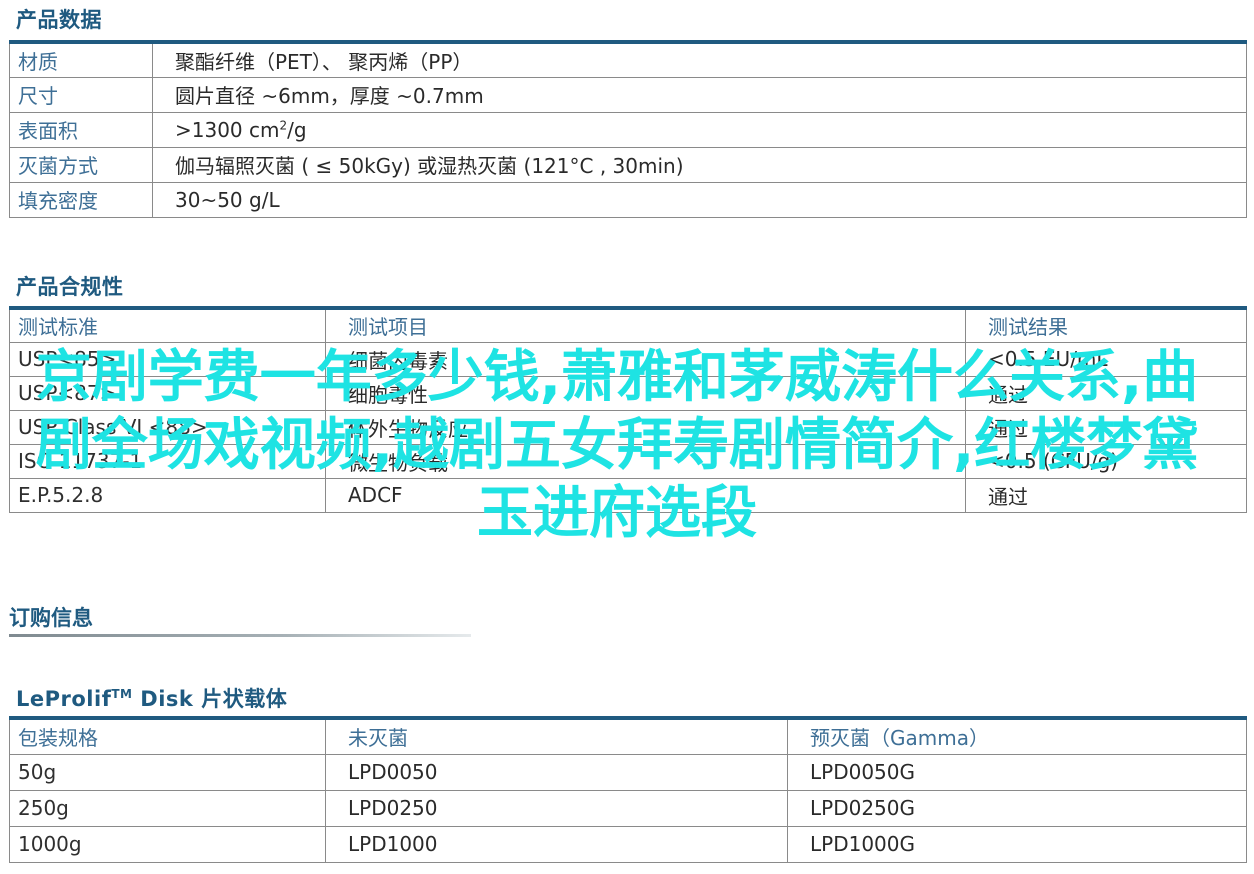 The width and height of the screenshot is (1254, 874). Describe the element at coordinates (699, 59) in the screenshot. I see `spec-value: 聚酯纤维（PET）、 聚丙烯（PP）` at that location.